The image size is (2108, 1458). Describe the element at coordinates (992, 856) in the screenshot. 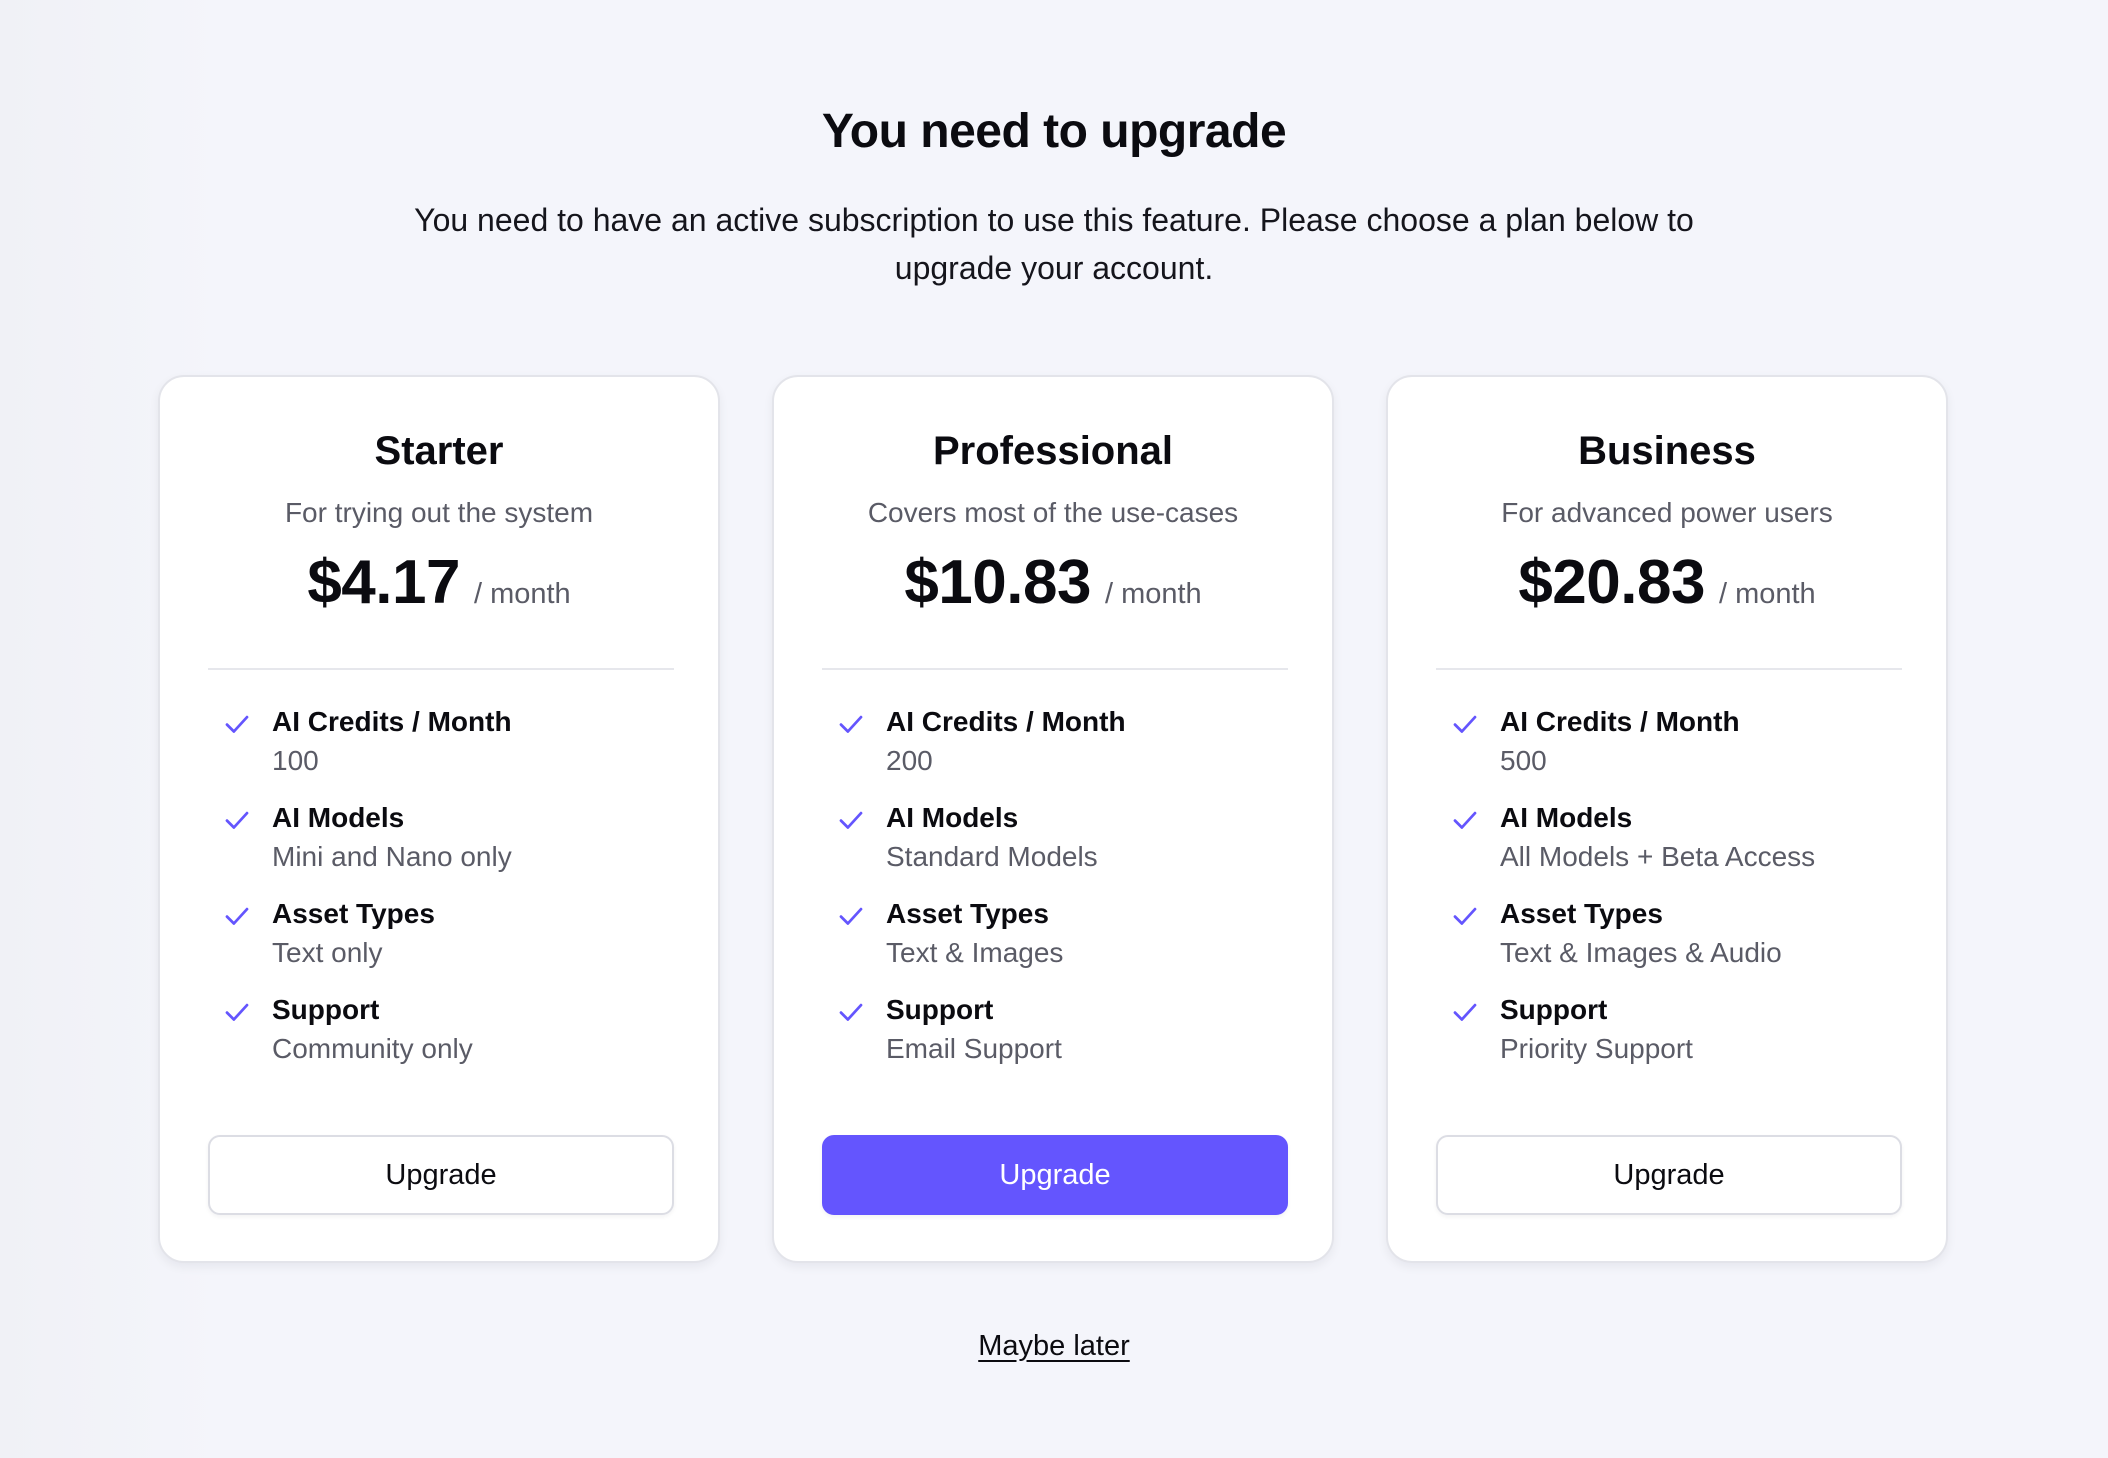

I see `feature-value: Standard Models` at that location.